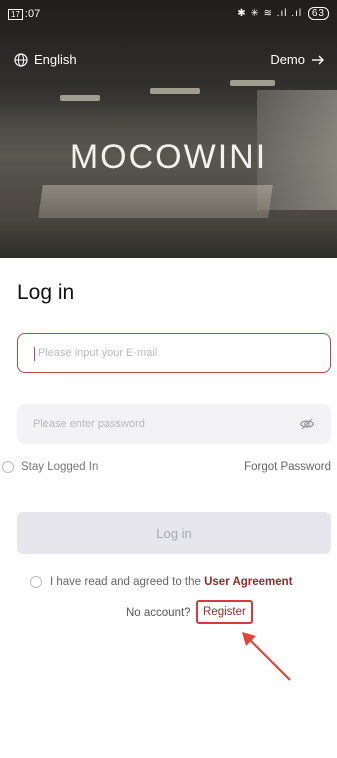 Image resolution: width=337 pixels, height=758 pixels. Describe the element at coordinates (248, 582) in the screenshot. I see `user-agreement-link: User Agreement` at that location.